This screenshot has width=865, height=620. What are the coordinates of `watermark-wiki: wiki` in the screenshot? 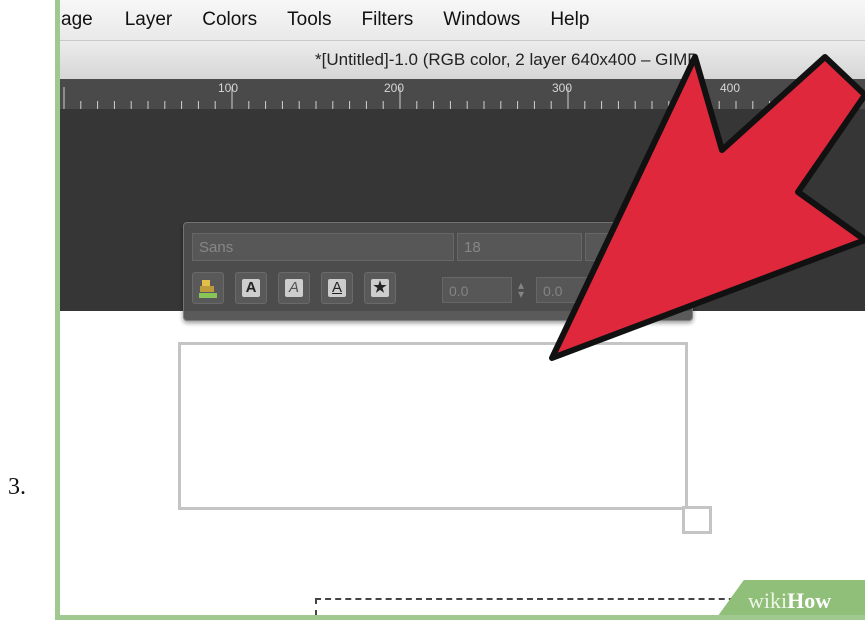 It's located at (768, 600).